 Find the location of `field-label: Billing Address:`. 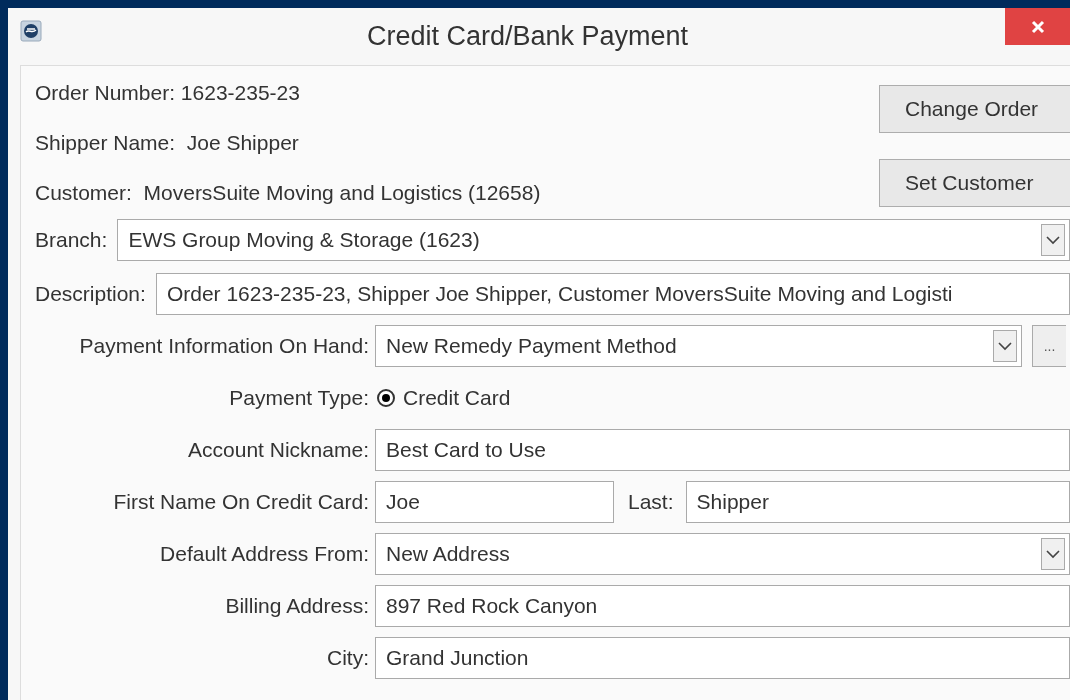

field-label: Billing Address: is located at coordinates (296, 606).